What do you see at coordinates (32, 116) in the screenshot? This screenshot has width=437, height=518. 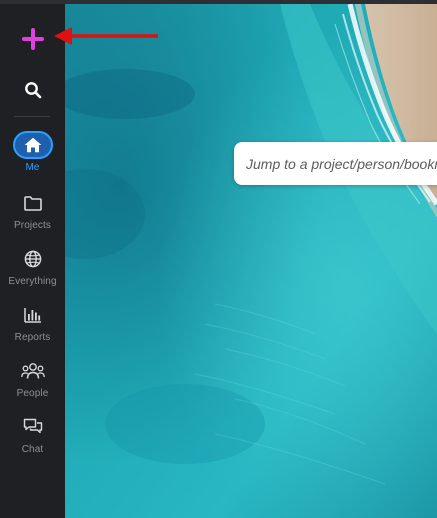 I see `sidebar-divider` at bounding box center [32, 116].